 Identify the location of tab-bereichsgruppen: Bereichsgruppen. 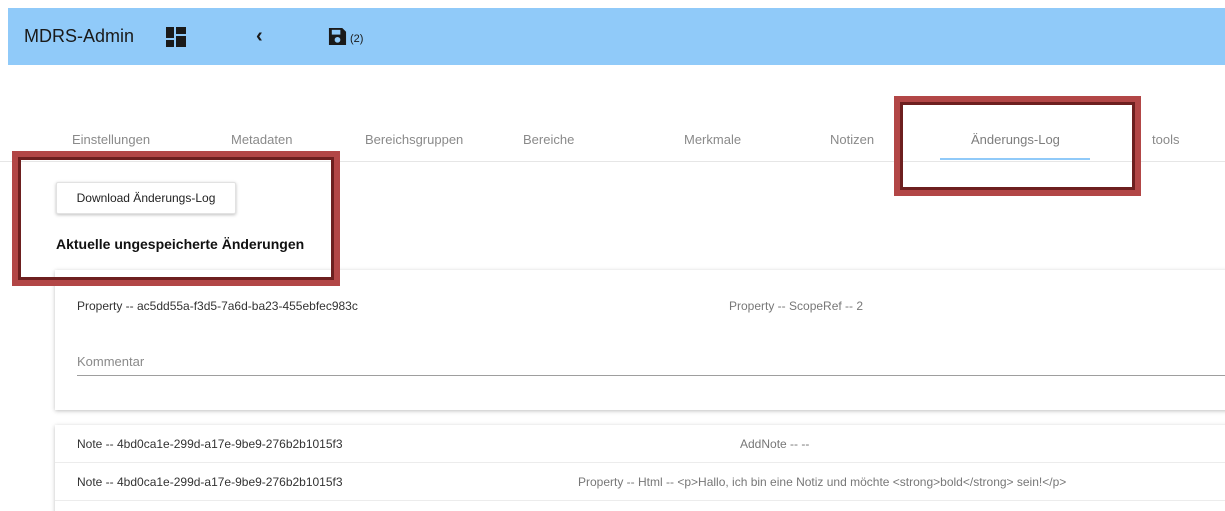
(414, 139).